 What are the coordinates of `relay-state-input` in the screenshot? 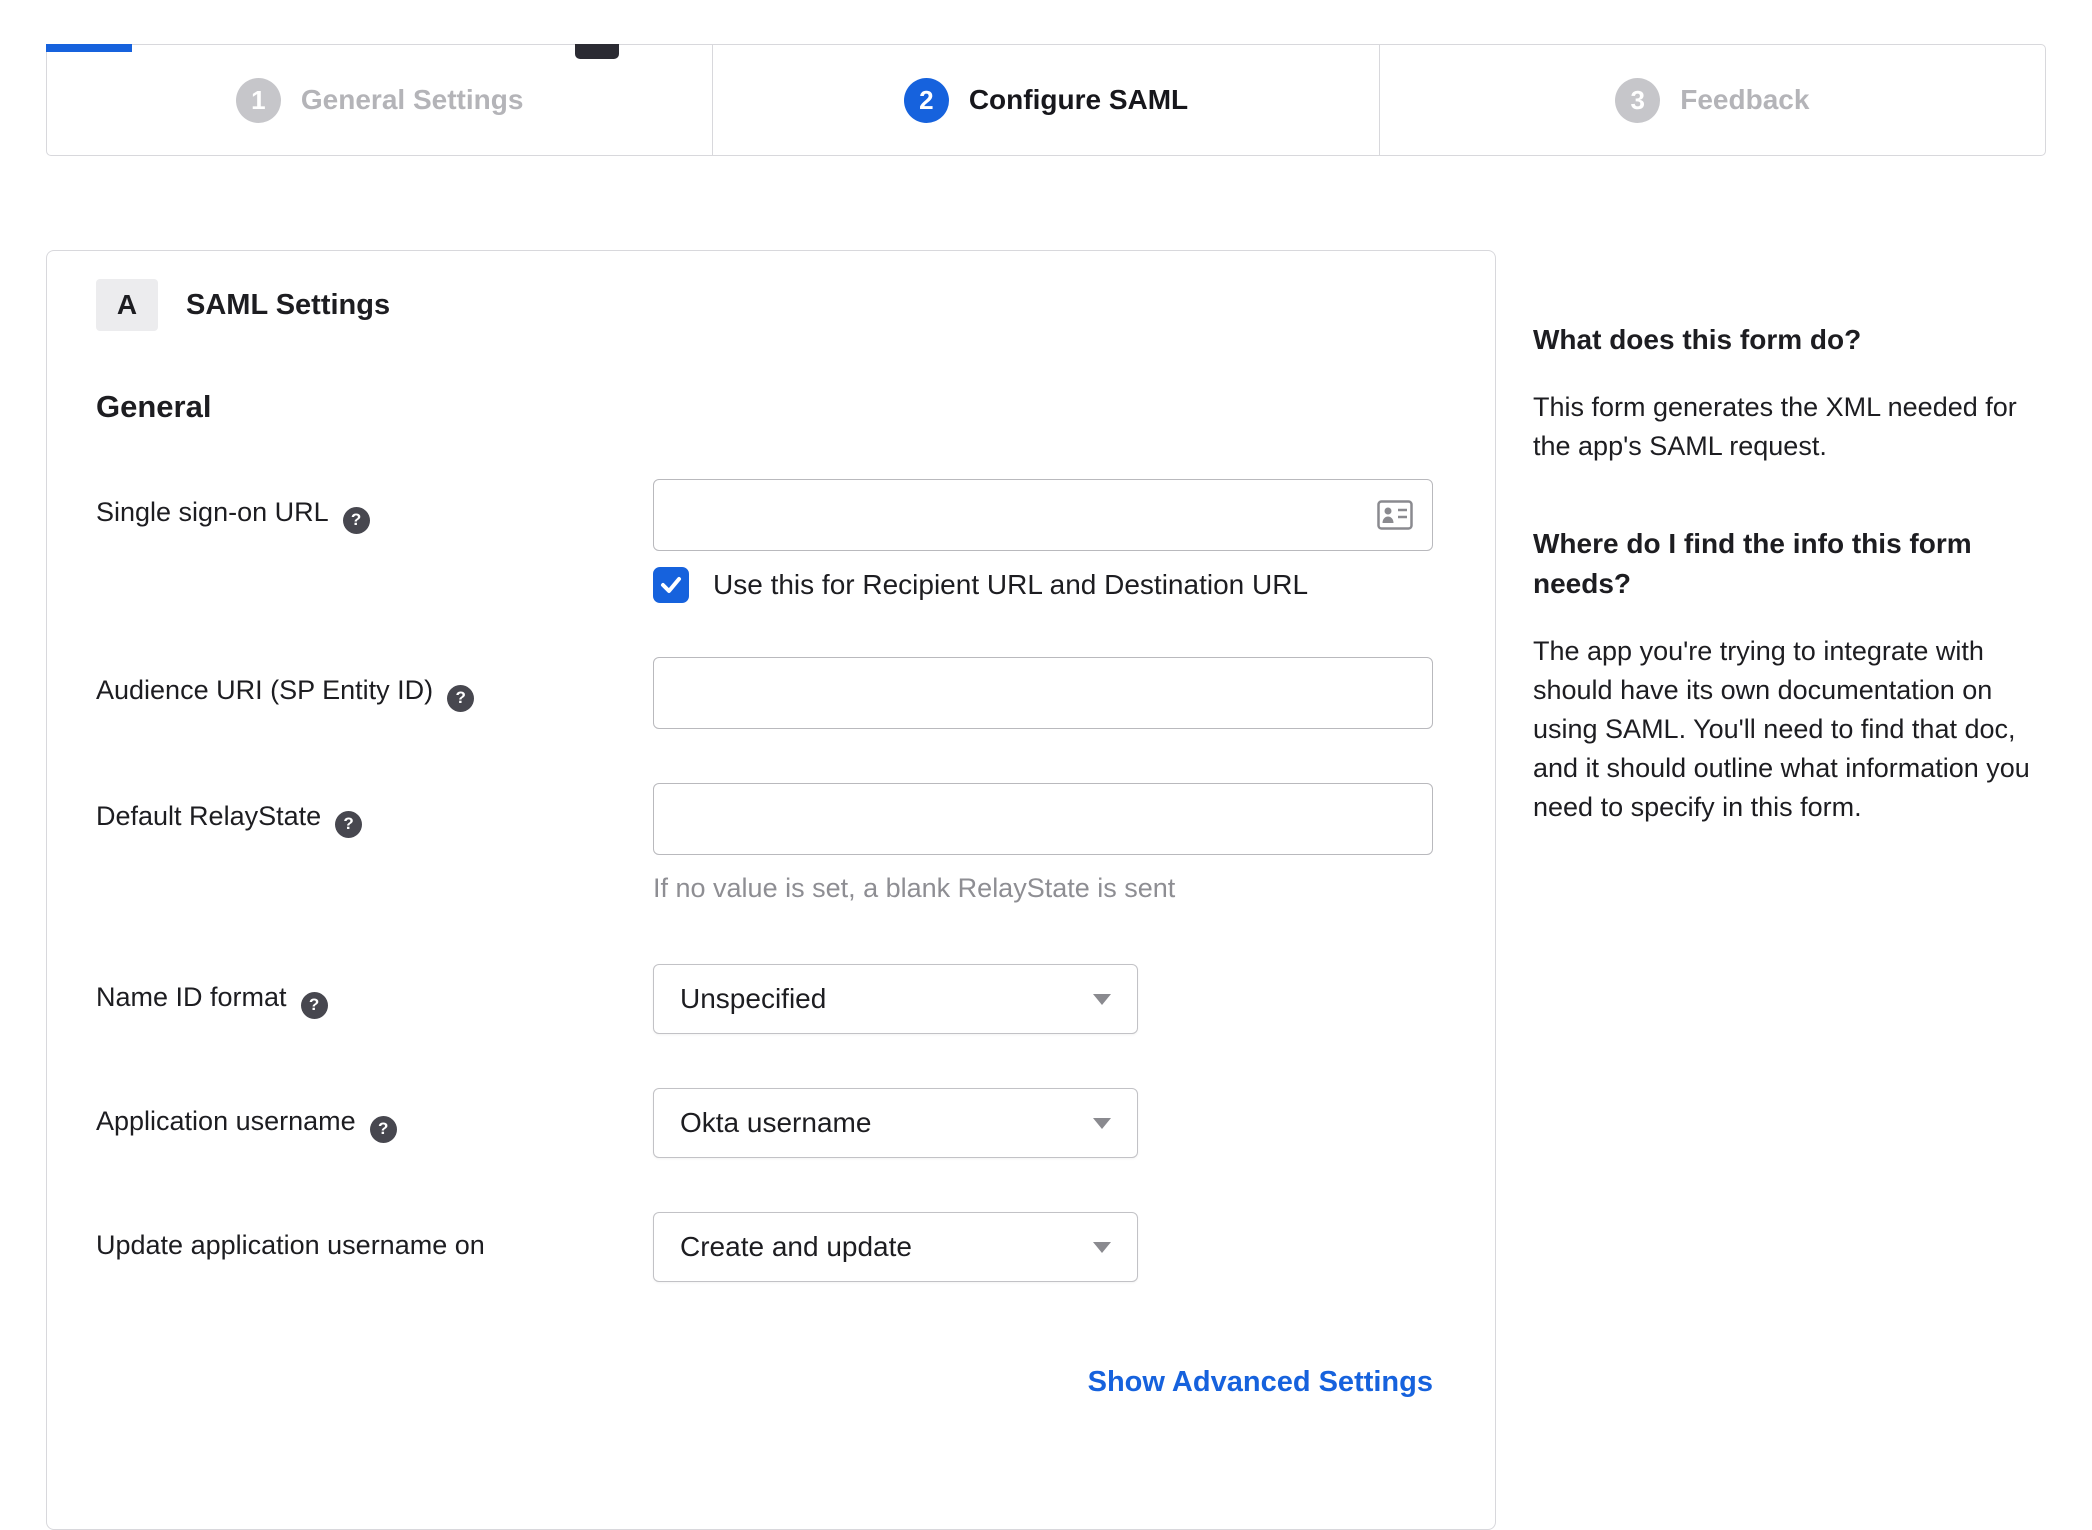 It's located at (1043, 819).